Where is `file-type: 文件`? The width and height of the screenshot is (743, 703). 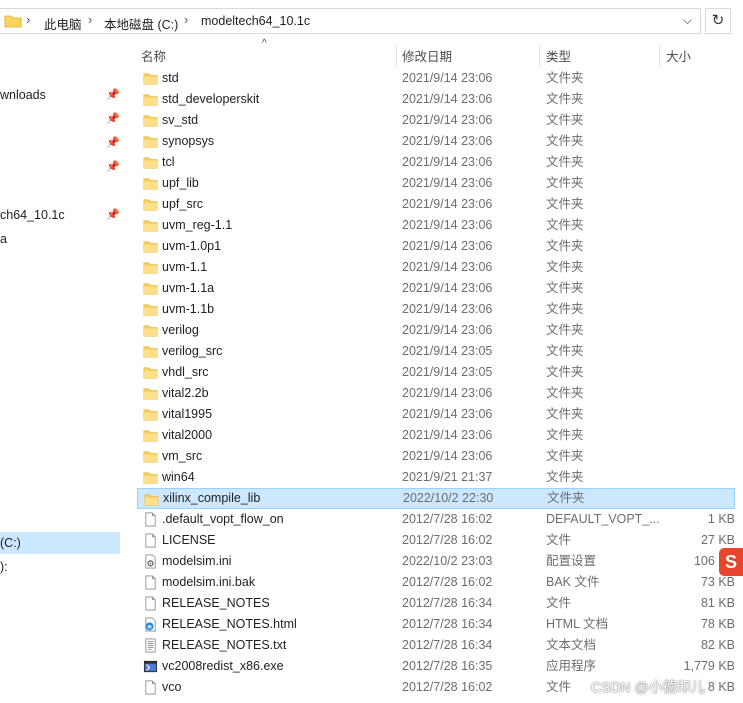 file-type: 文件 is located at coordinates (559, 687).